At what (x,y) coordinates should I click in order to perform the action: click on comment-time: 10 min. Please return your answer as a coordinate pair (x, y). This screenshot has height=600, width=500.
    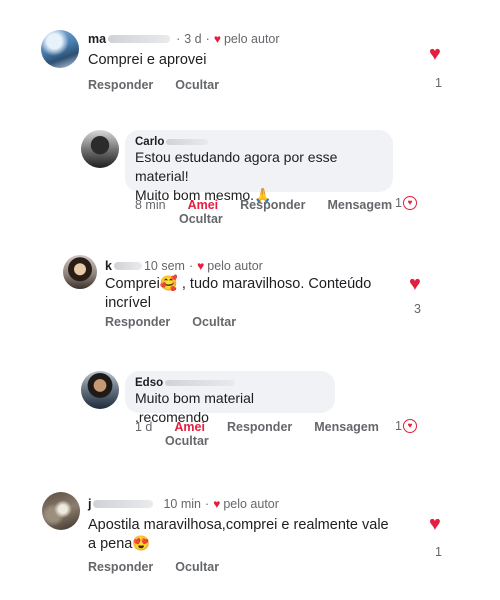
    Looking at the image, I should click on (182, 504).